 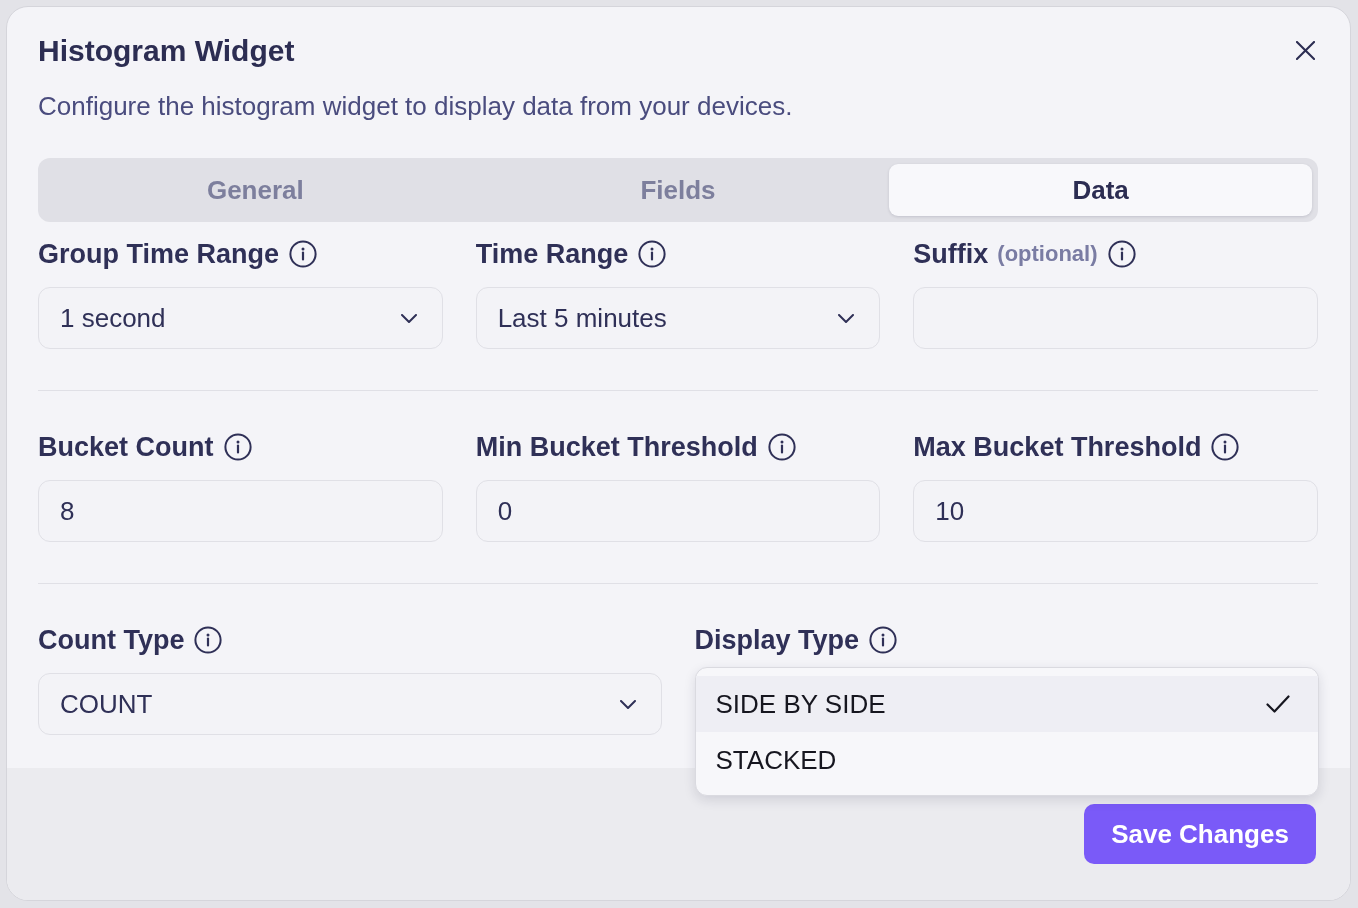 I want to click on field-label: Suffix, so click(x=951, y=254).